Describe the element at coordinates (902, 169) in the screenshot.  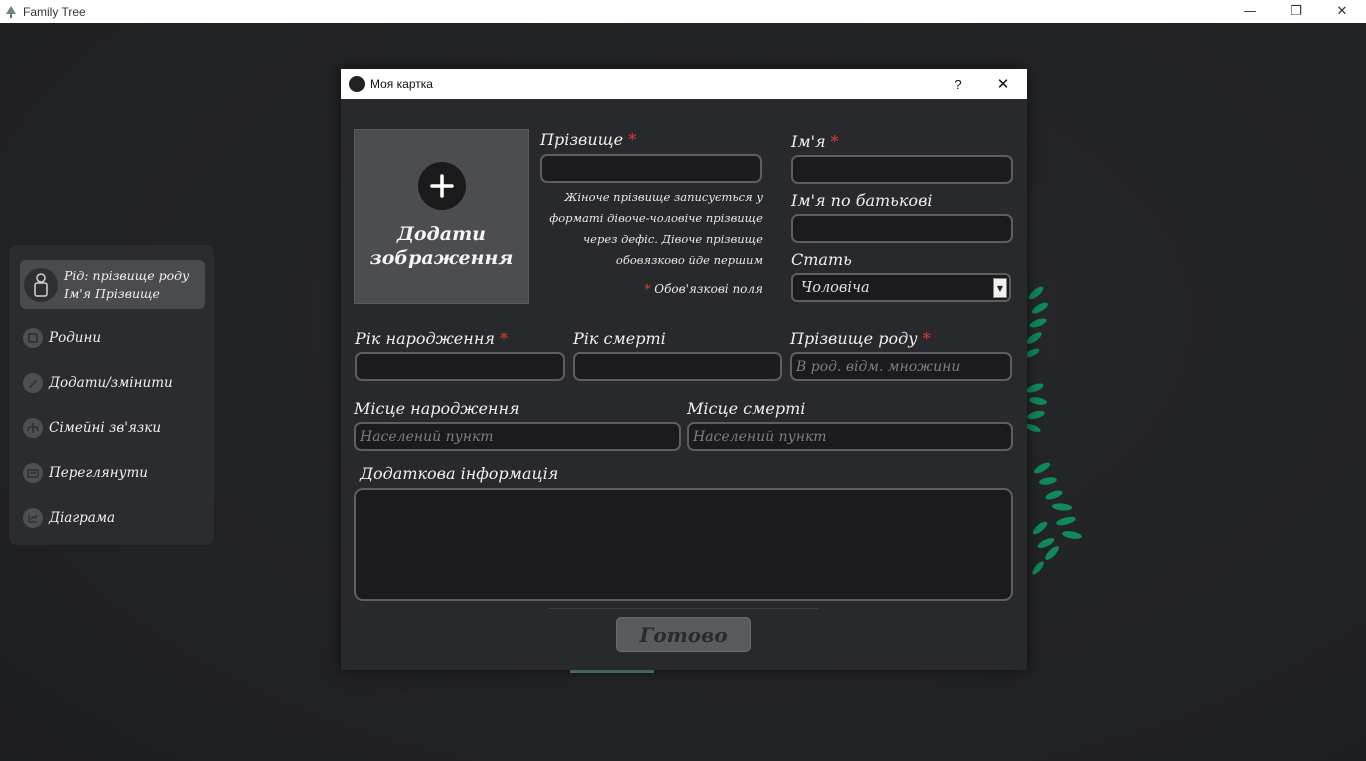
I see `first-name-input` at that location.